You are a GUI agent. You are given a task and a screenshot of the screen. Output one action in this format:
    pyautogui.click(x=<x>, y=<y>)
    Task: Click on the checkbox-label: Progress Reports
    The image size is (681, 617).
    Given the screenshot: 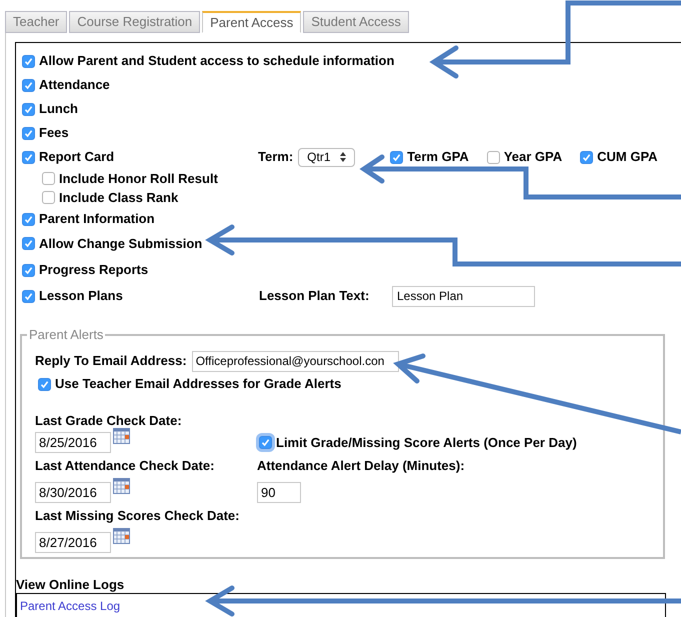 What is the action you would take?
    pyautogui.click(x=93, y=270)
    